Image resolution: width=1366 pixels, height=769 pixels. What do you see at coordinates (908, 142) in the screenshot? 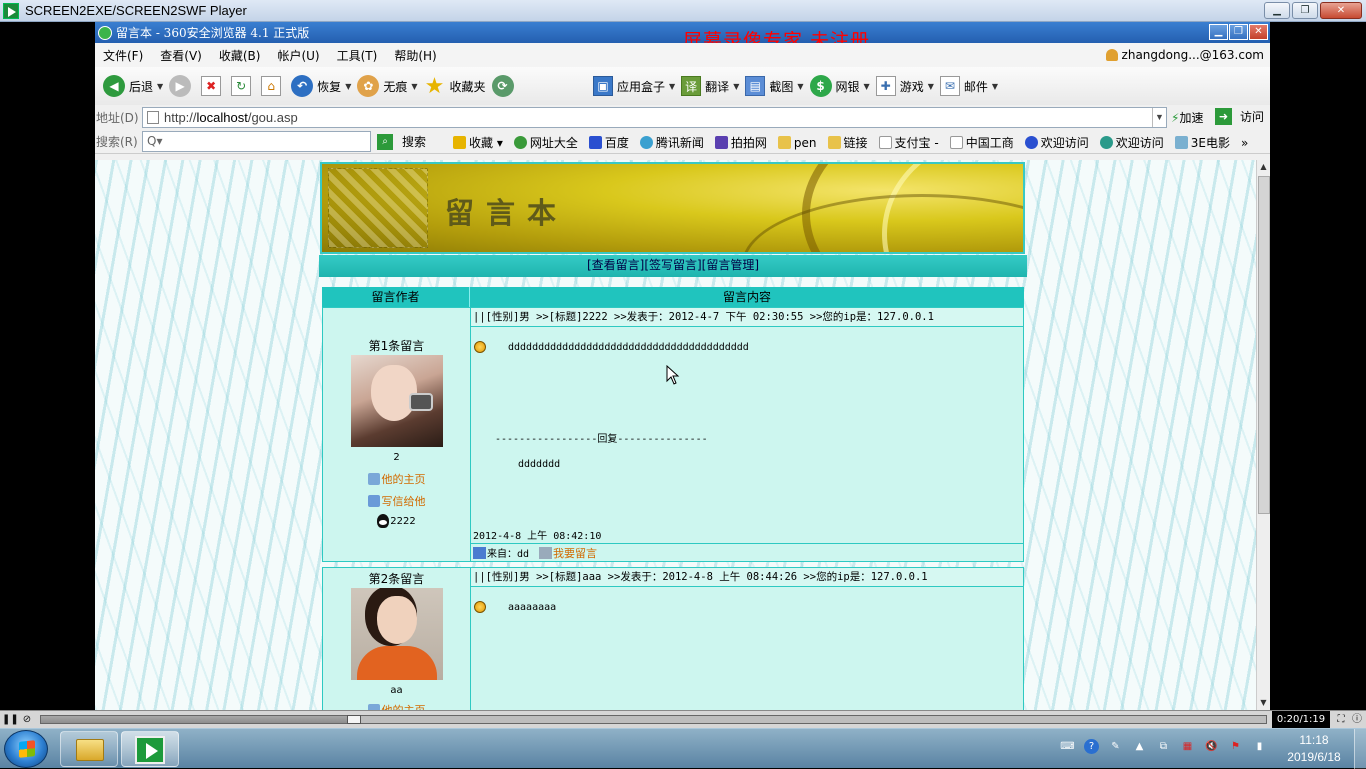
I see `fav-alipay: 支付宝 -` at bounding box center [908, 142].